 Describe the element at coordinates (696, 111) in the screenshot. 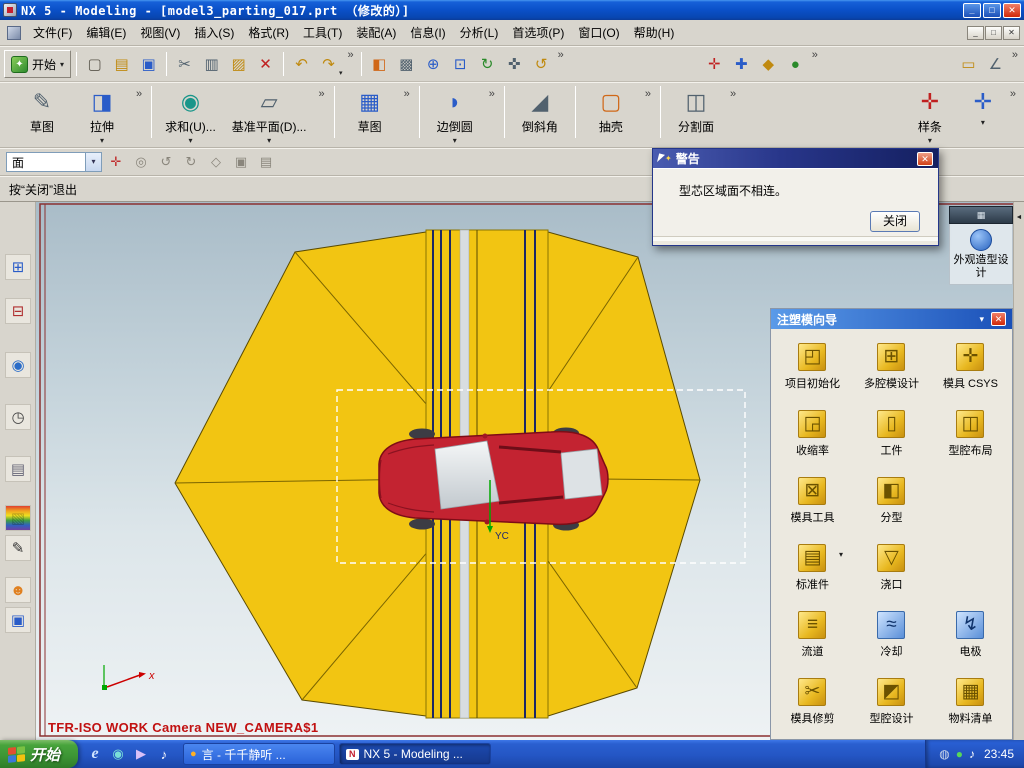

I see `divide-face-button: ◫ 分割面` at that location.